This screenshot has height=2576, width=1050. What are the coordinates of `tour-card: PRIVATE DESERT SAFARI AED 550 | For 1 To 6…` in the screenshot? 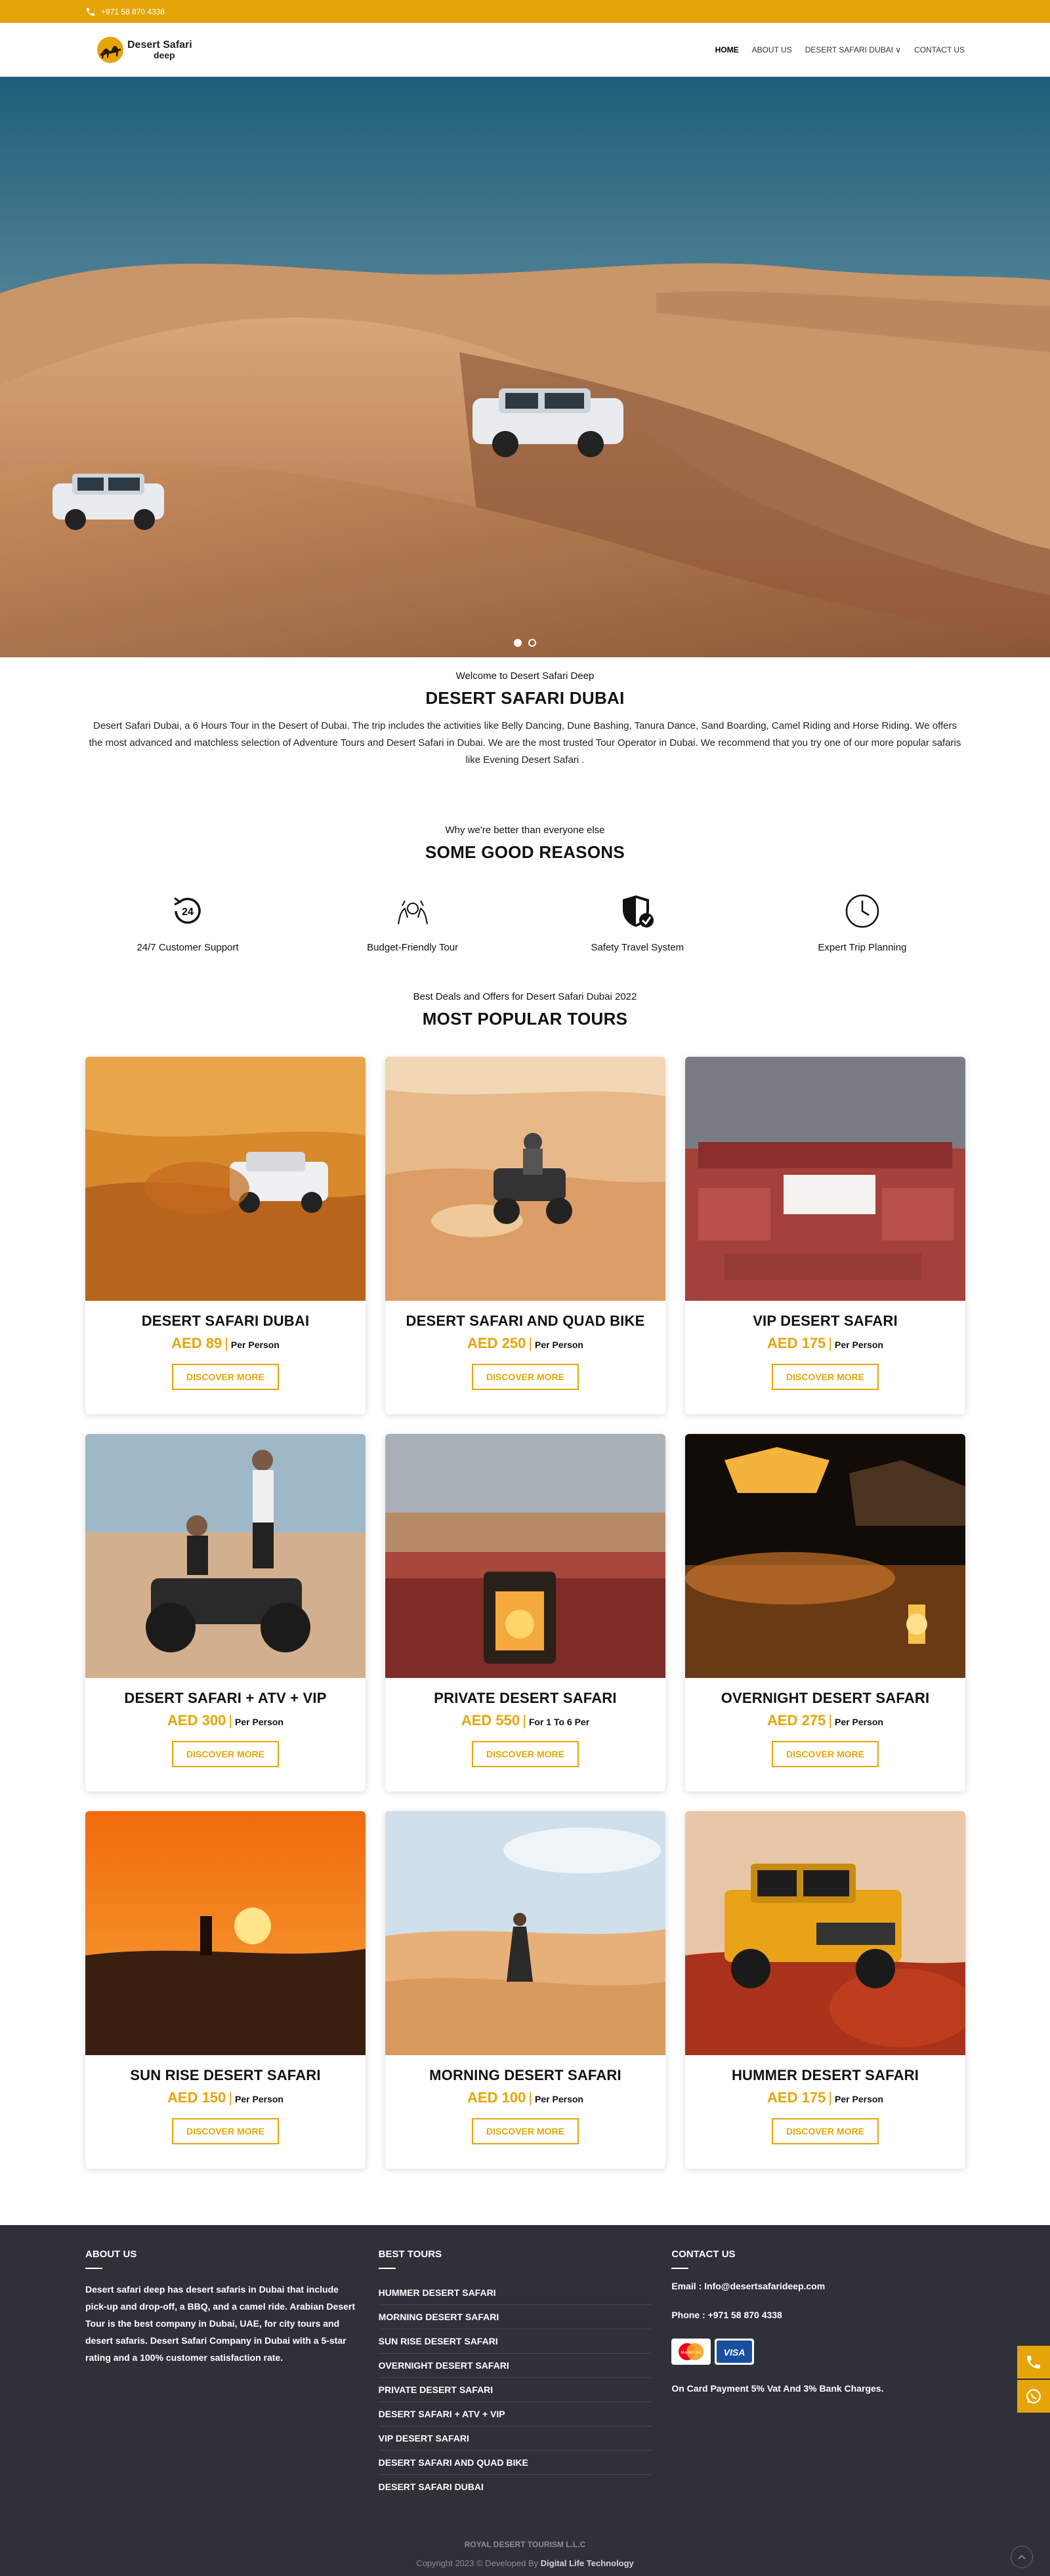 It's located at (525, 1612).